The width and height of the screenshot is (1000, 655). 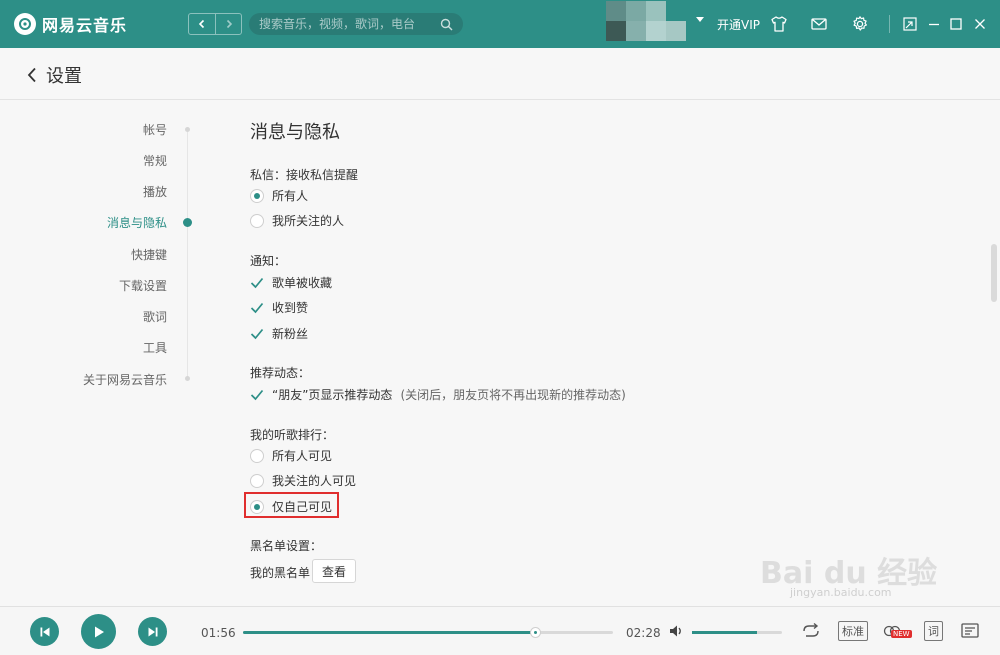 What do you see at coordinates (513, 395) in the screenshot?
I see `option-note: (关闭后，朋友页将不再出现新的推荐动态)` at bounding box center [513, 395].